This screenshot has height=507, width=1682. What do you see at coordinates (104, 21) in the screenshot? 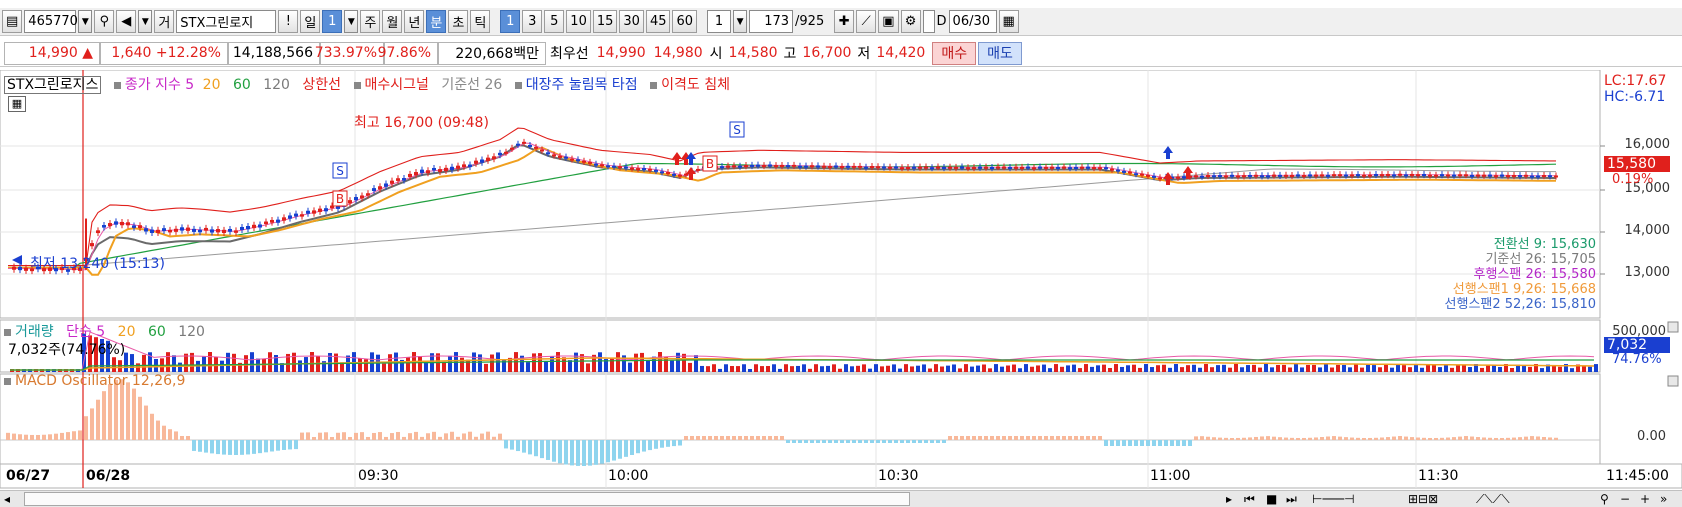
I see `search-icon: ⚲` at bounding box center [104, 21].